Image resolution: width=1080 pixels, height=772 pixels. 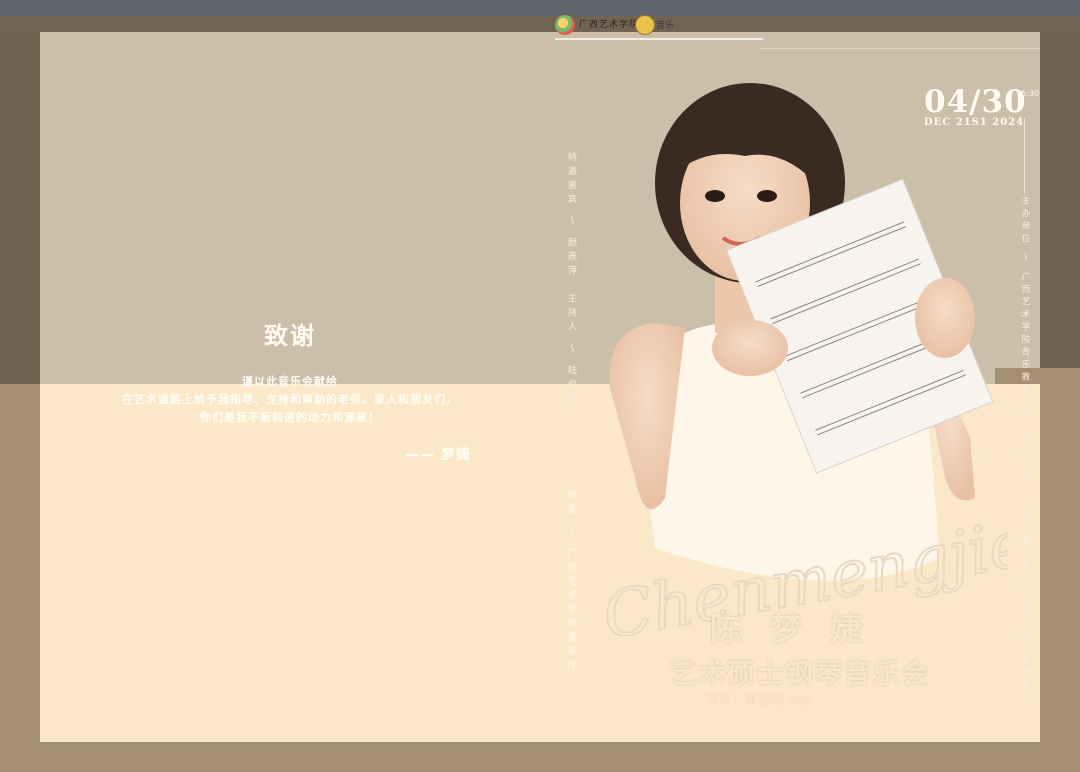 I want to click on top-rule, so click(x=900, y=48).